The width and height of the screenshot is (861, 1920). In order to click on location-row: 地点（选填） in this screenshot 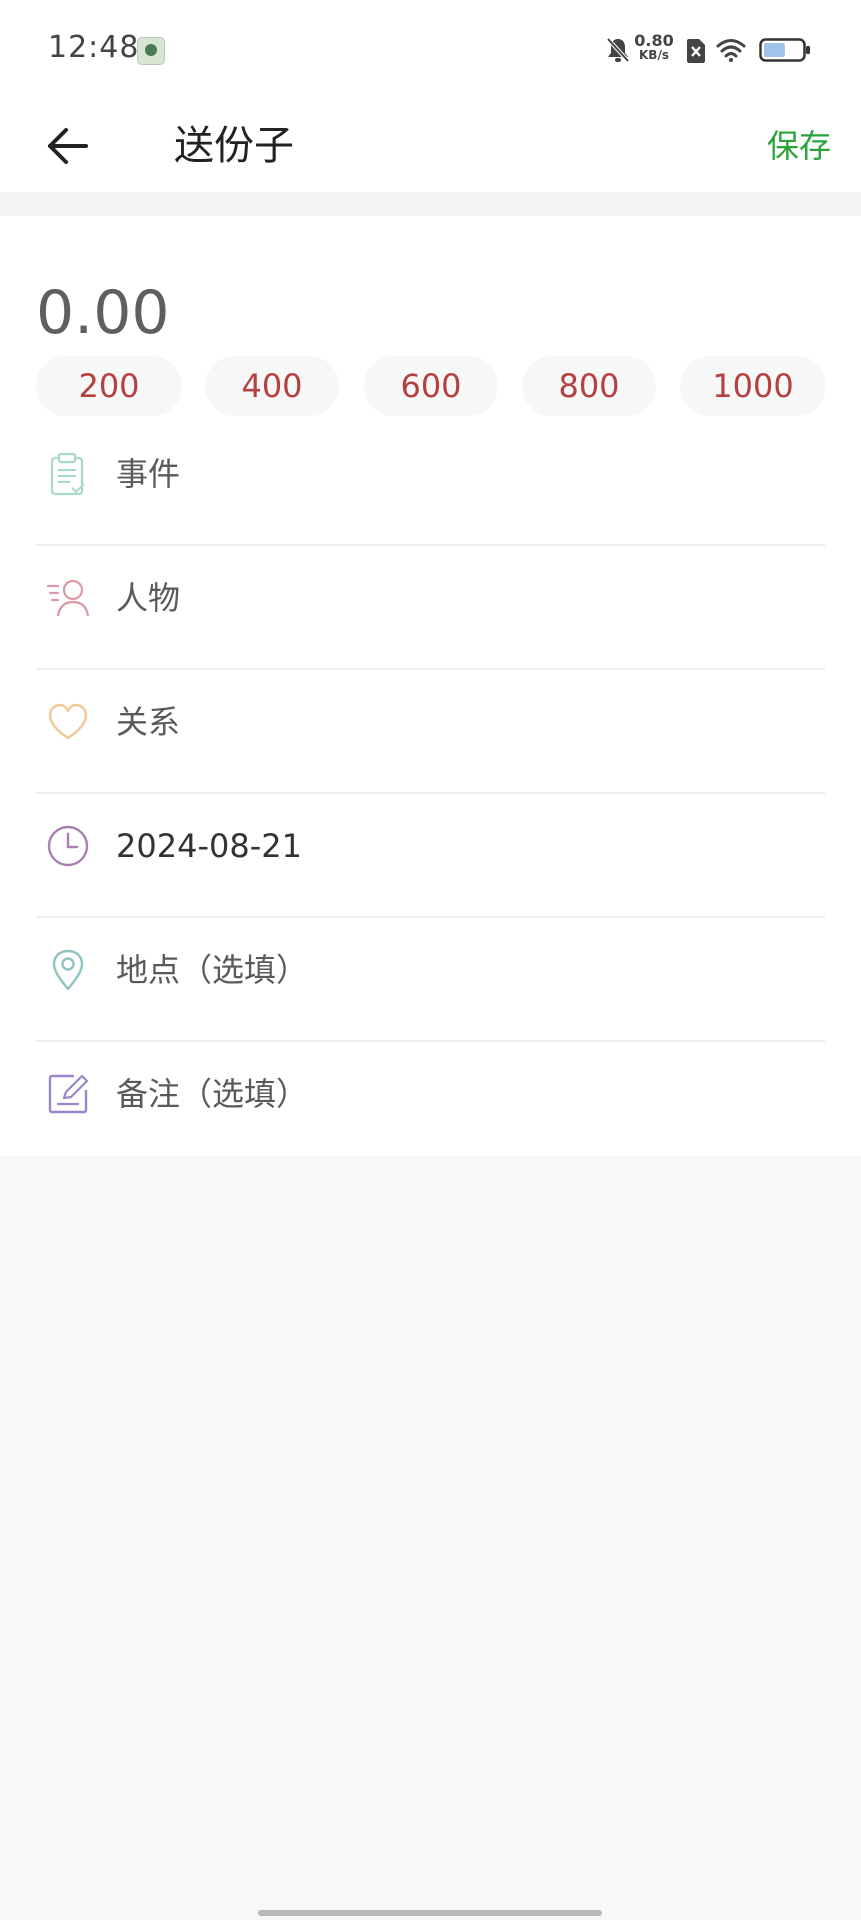, I will do `click(430, 980)`.